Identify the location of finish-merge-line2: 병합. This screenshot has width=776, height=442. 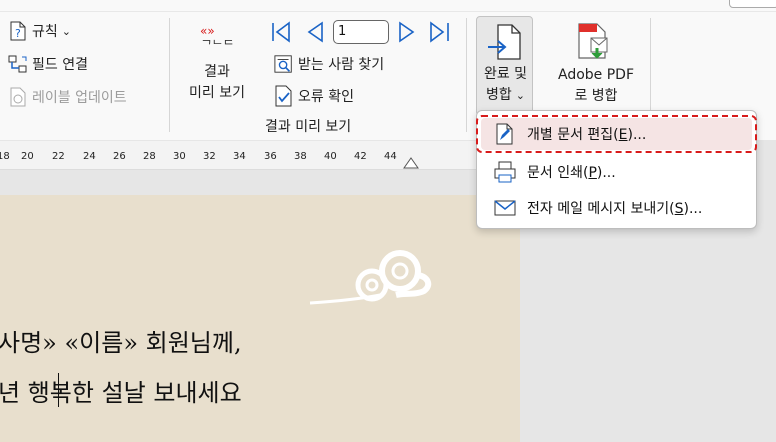
(499, 95).